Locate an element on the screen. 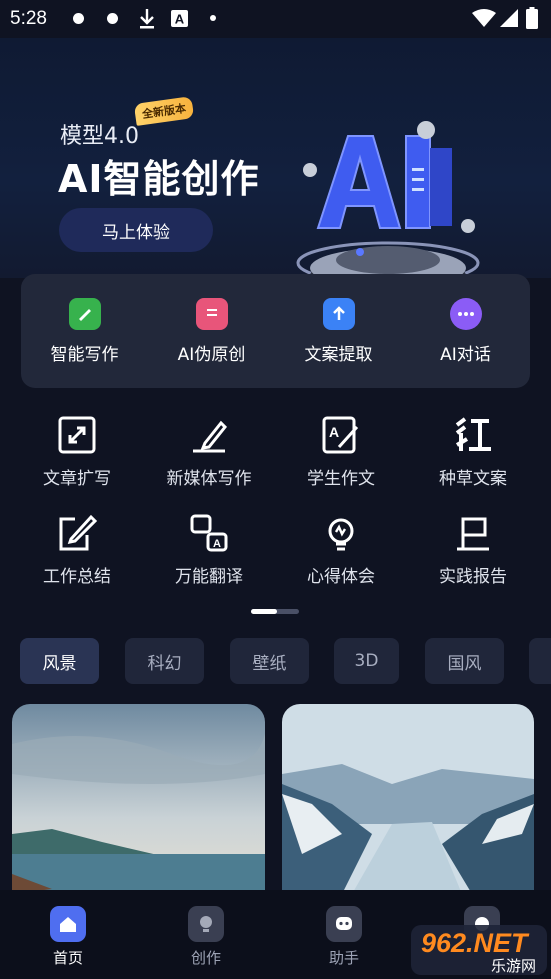  more-dot-icon is located at coordinates (213, 18).